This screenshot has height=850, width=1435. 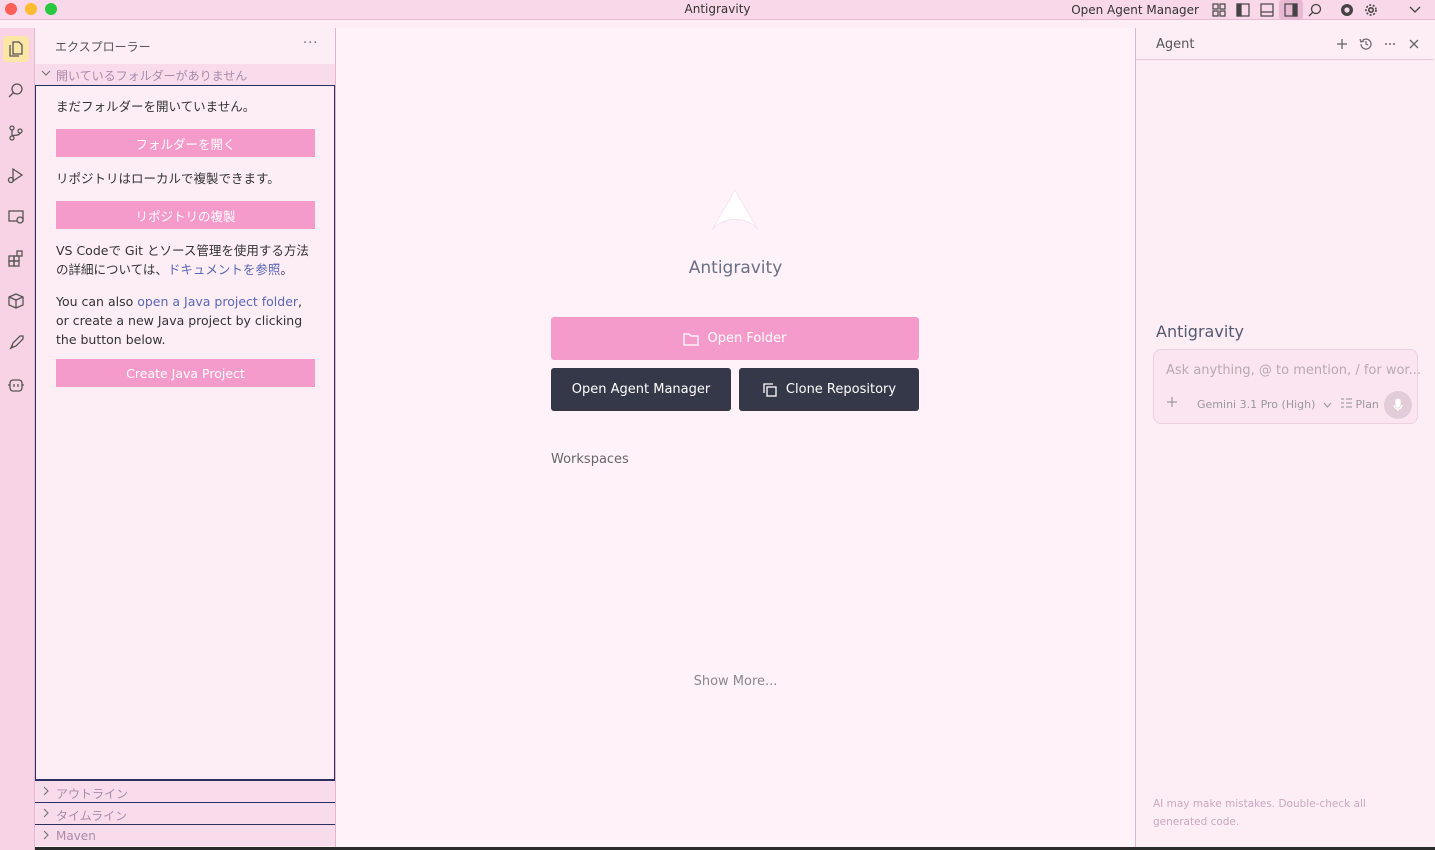 I want to click on title-bar-actions: Open Agent Manager, so click(x=1253, y=10).